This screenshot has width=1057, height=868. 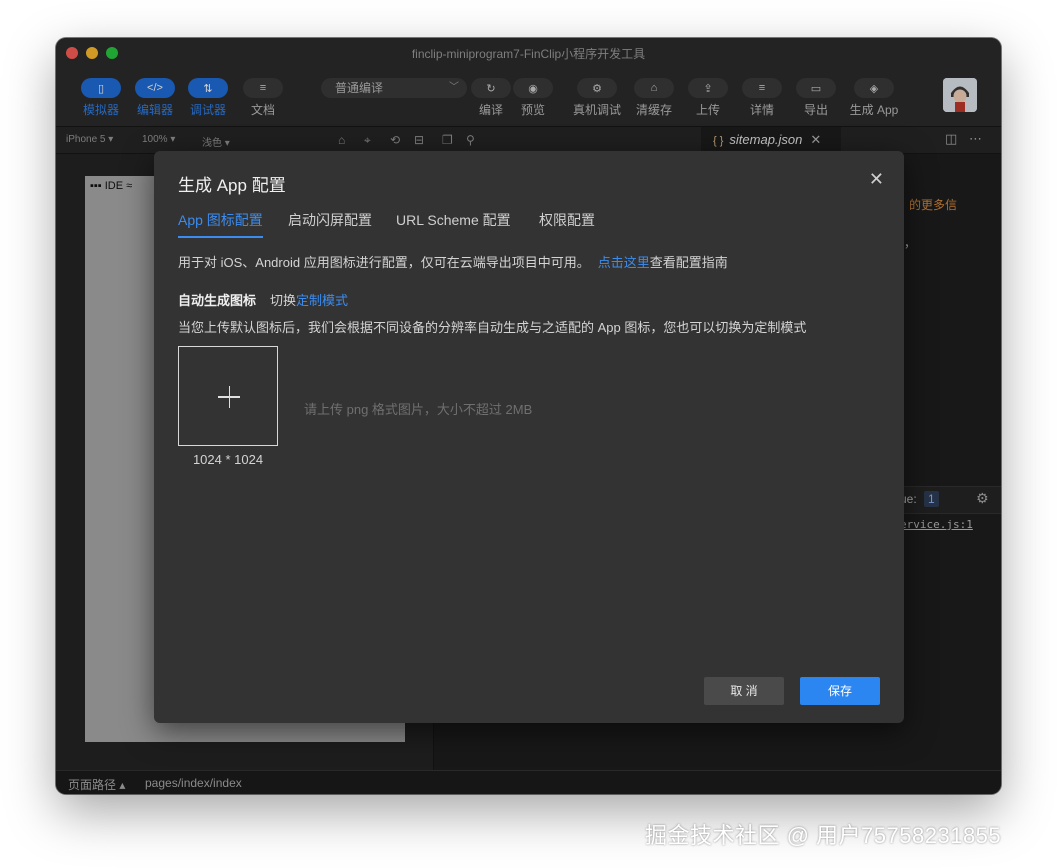 What do you see at coordinates (228, 459) in the screenshot?
I see `icon-size-label: 1024 * 1024` at bounding box center [228, 459].